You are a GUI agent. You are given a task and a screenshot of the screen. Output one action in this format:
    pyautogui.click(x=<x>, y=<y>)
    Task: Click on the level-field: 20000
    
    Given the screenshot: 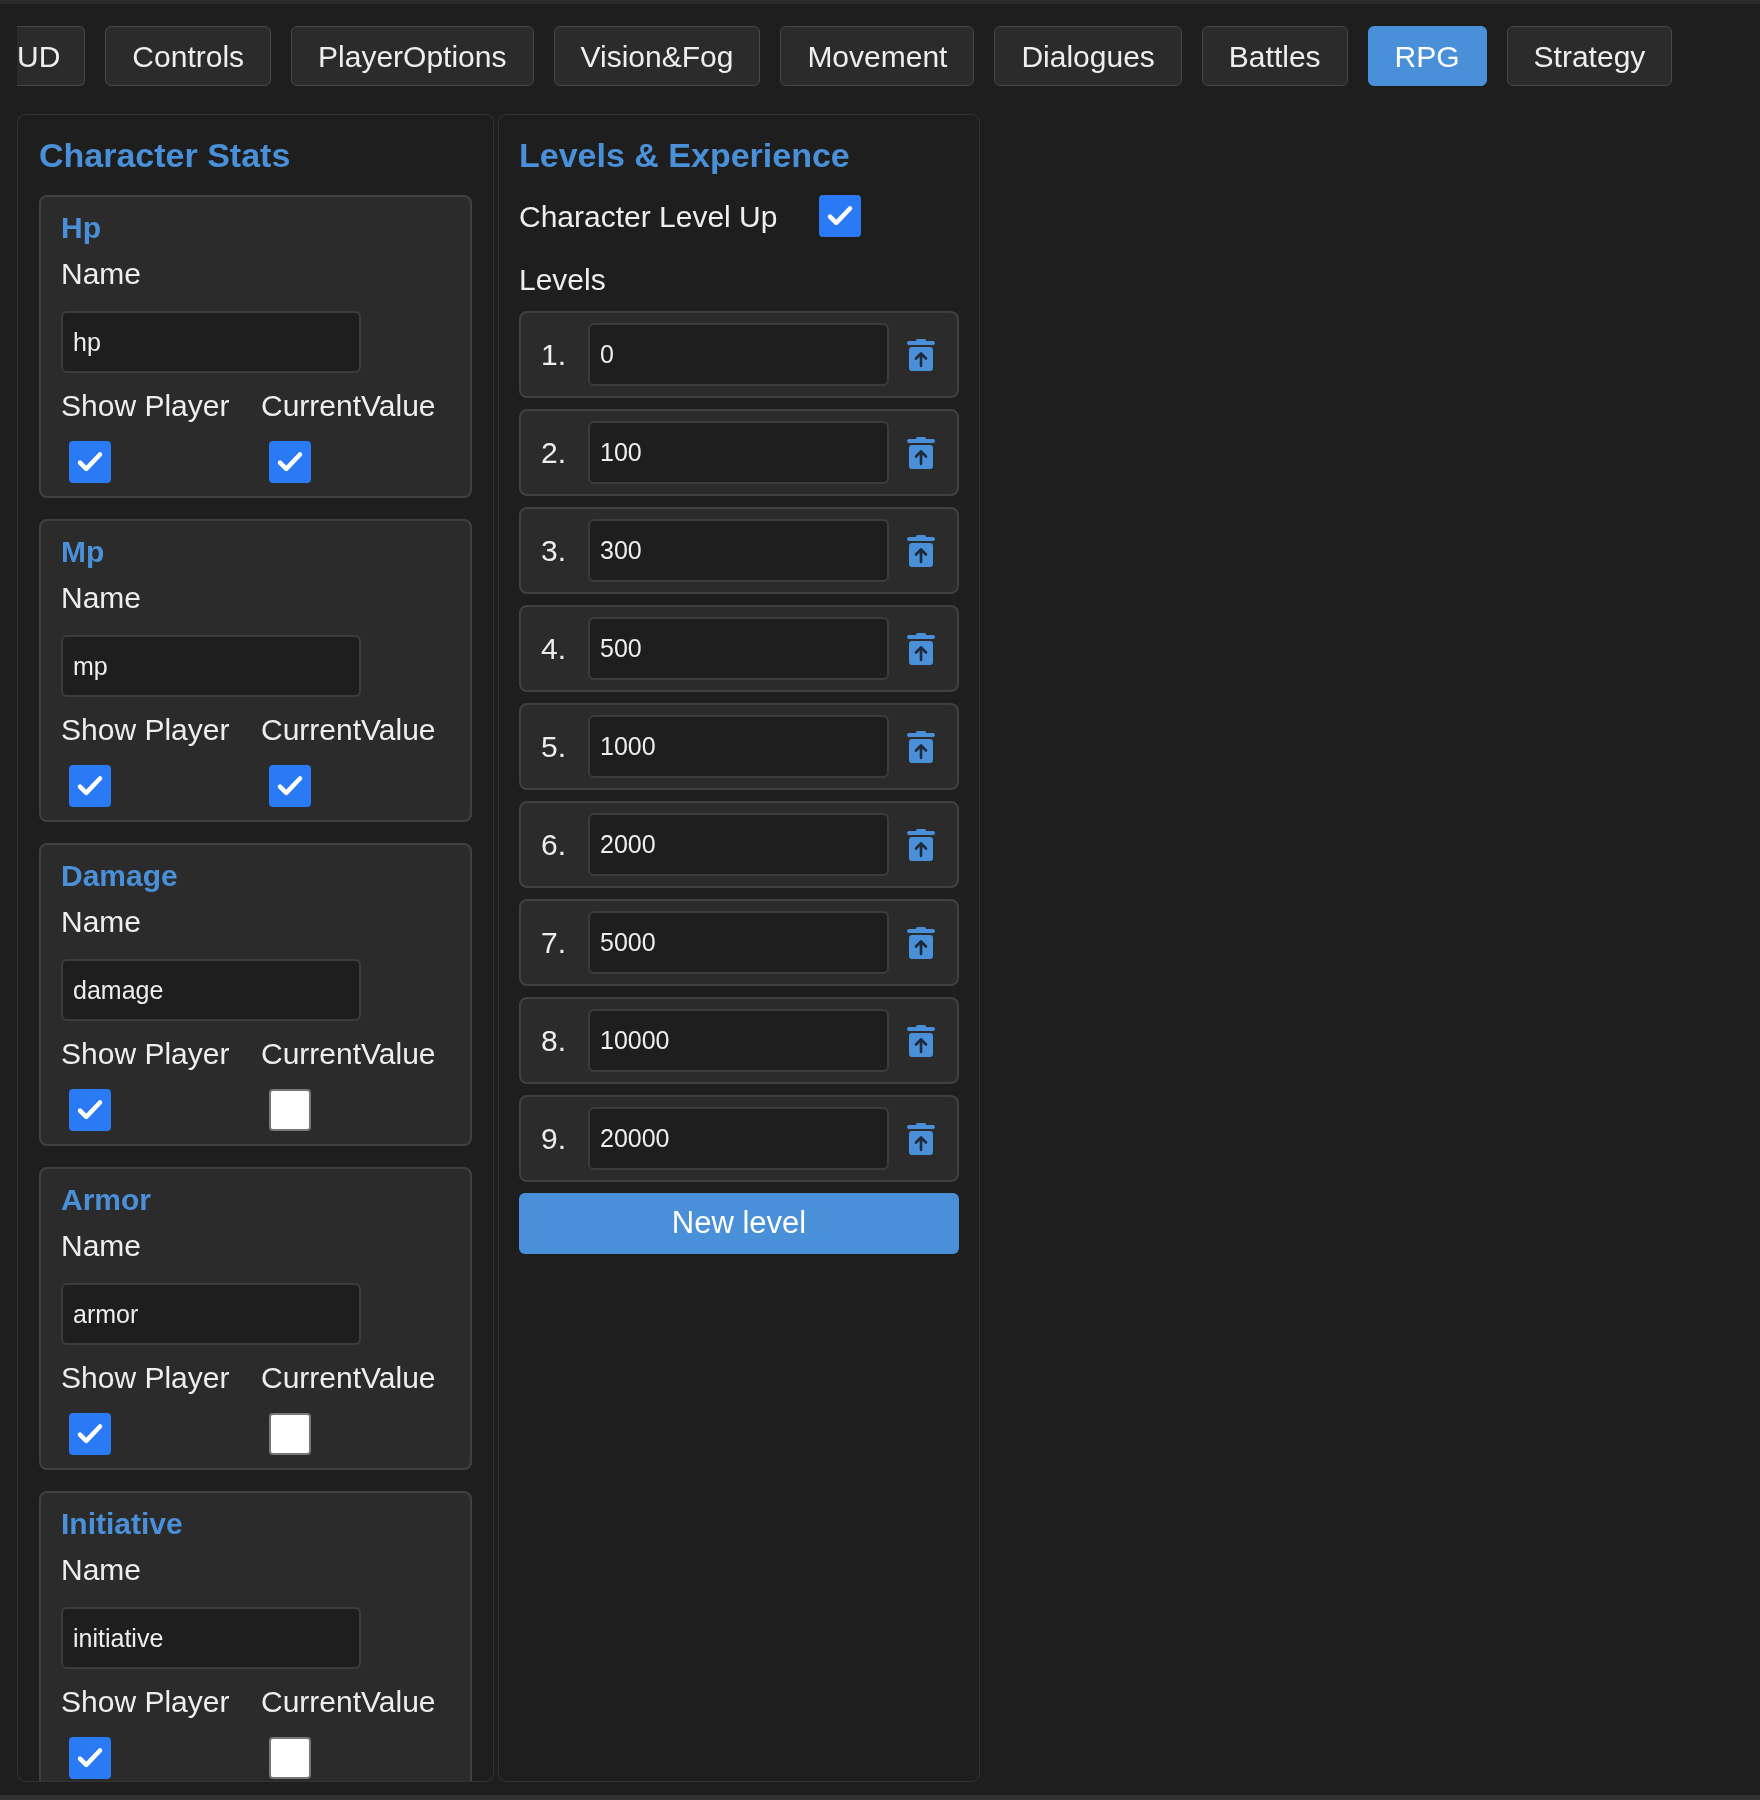 What is the action you would take?
    pyautogui.click(x=738, y=1138)
    